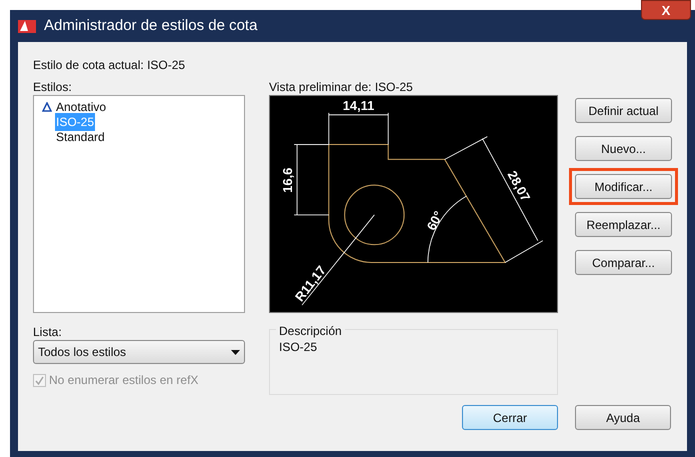 Image resolution: width=695 pixels, height=457 pixels. I want to click on list-label: Lista:, so click(48, 332).